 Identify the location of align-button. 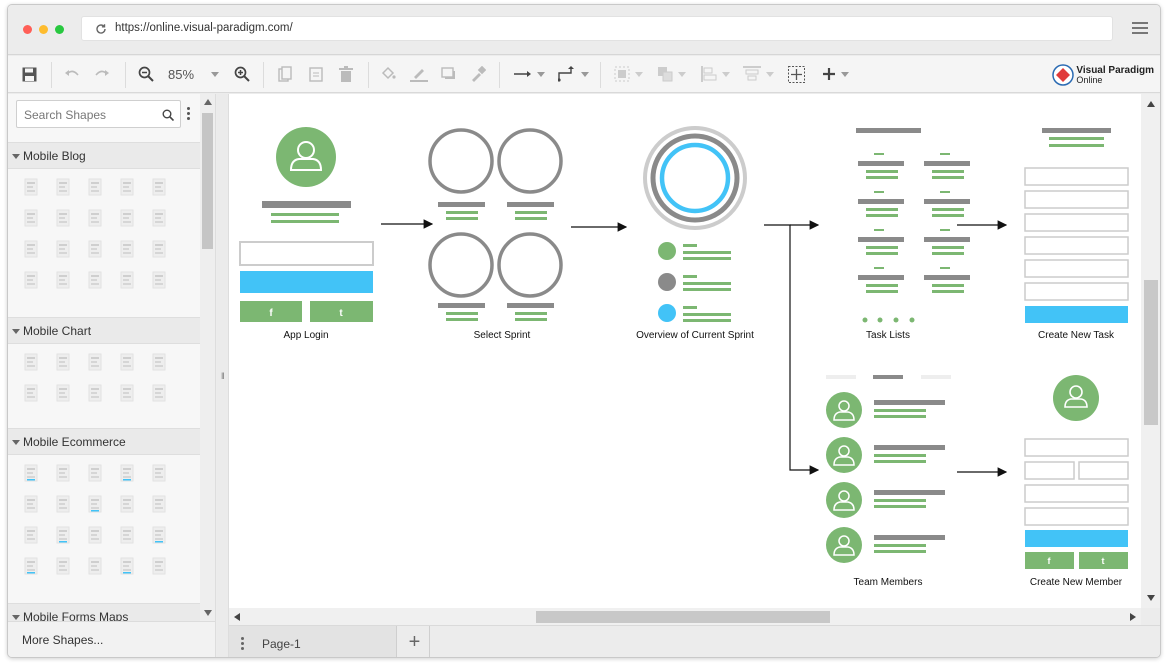
(715, 74).